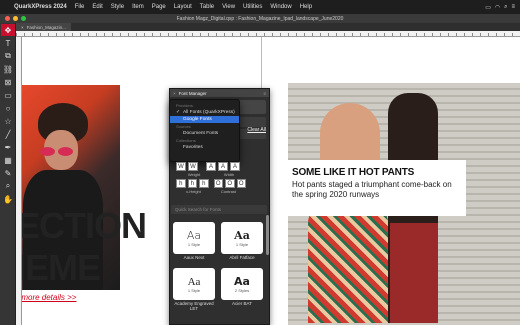  I want to click on menu-item-all-fonts: ✓ All Fonts (QuarkXPress), so click(204, 112).